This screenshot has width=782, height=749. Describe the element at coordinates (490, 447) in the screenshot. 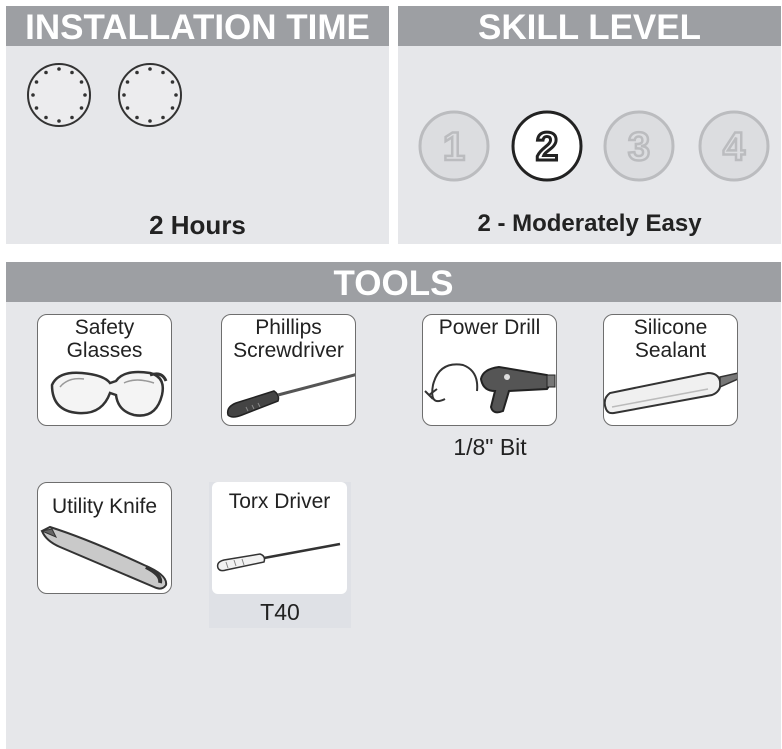

I see `drill-bit-note: 1/8" Bit` at that location.